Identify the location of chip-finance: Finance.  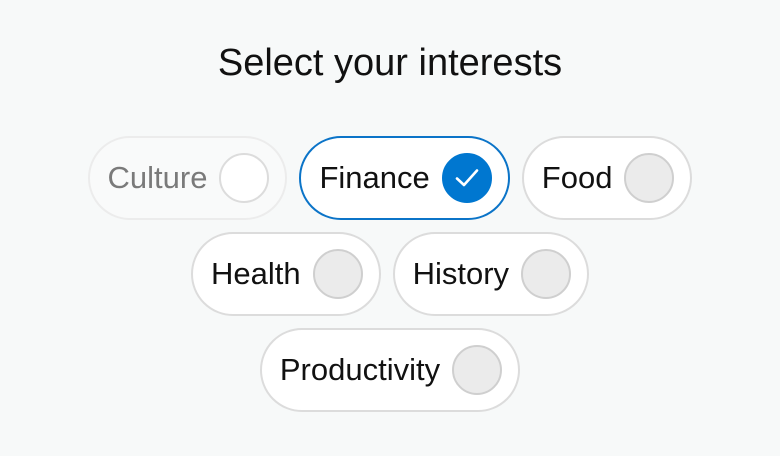
(404, 178).